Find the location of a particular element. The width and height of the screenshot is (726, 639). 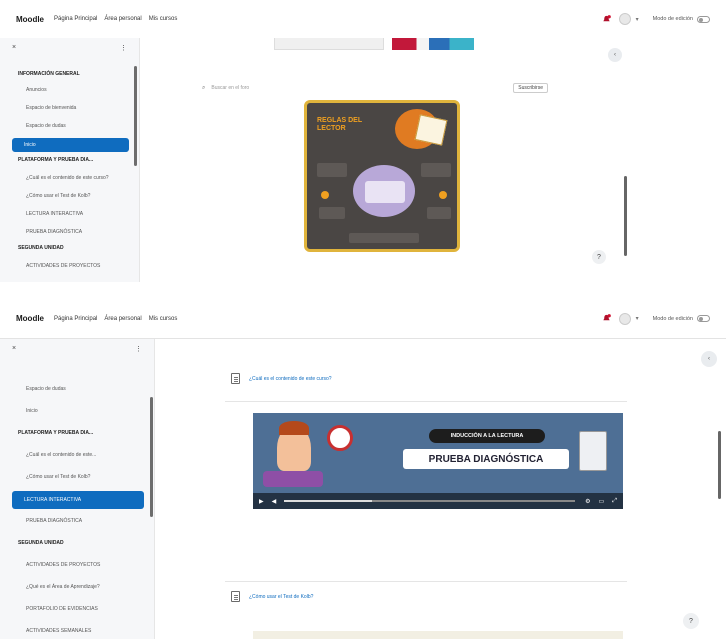

drawer-item-content: ¿Cuál es el contenido de este curso? is located at coordinates (67, 178).